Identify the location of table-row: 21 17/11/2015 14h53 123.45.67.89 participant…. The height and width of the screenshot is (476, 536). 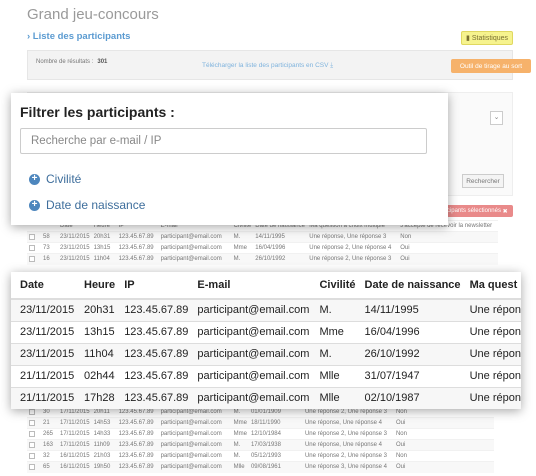
(260, 423).